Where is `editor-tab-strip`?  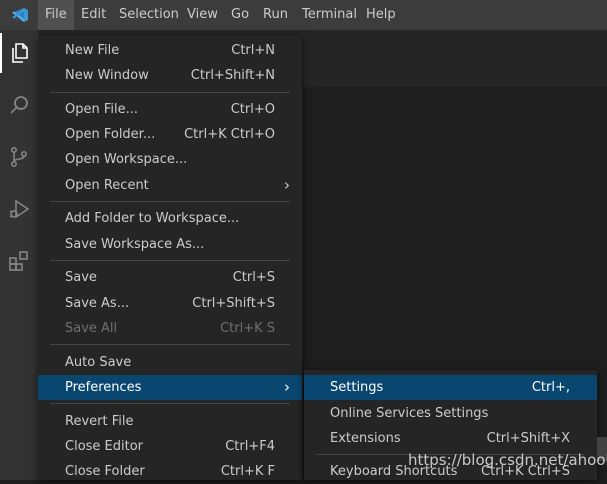
editor-tab-strip is located at coordinates (454, 58).